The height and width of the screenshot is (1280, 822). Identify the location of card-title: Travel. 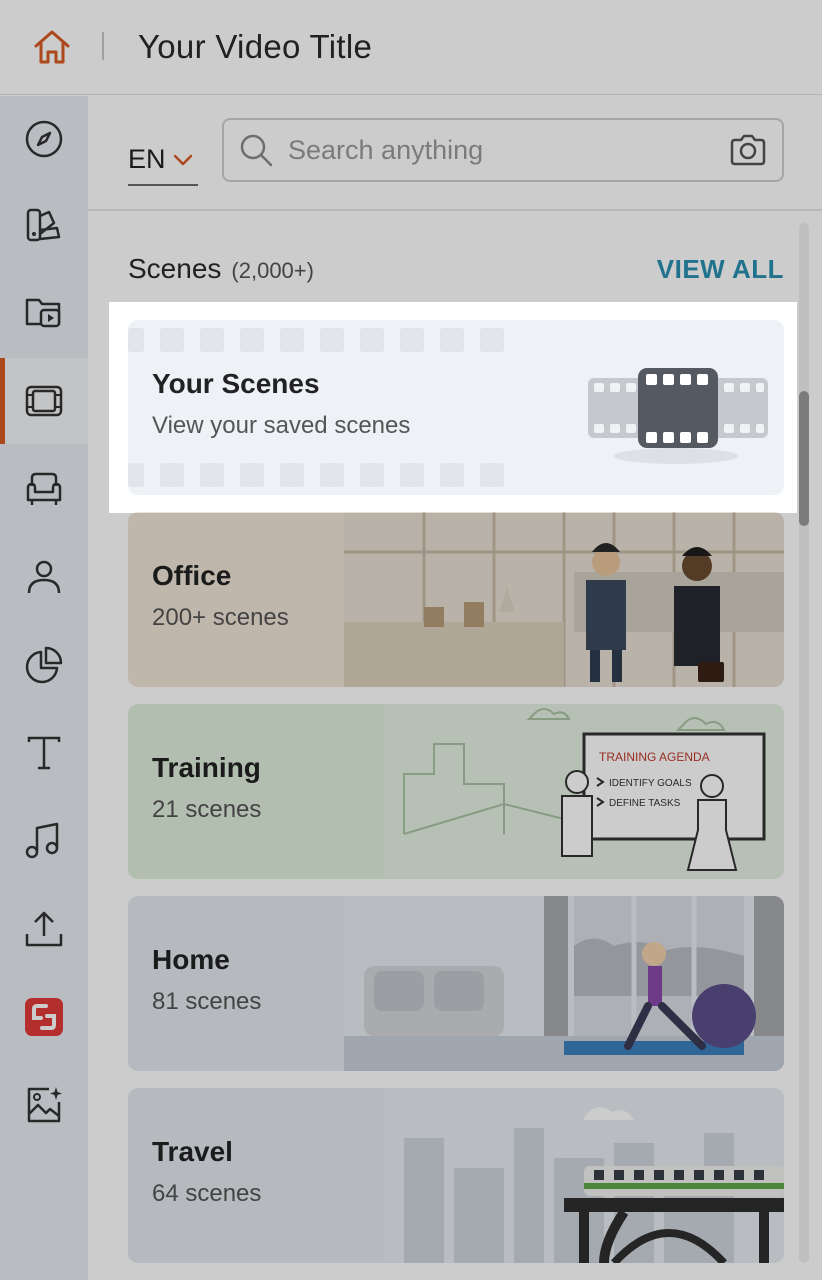
(192, 1151).